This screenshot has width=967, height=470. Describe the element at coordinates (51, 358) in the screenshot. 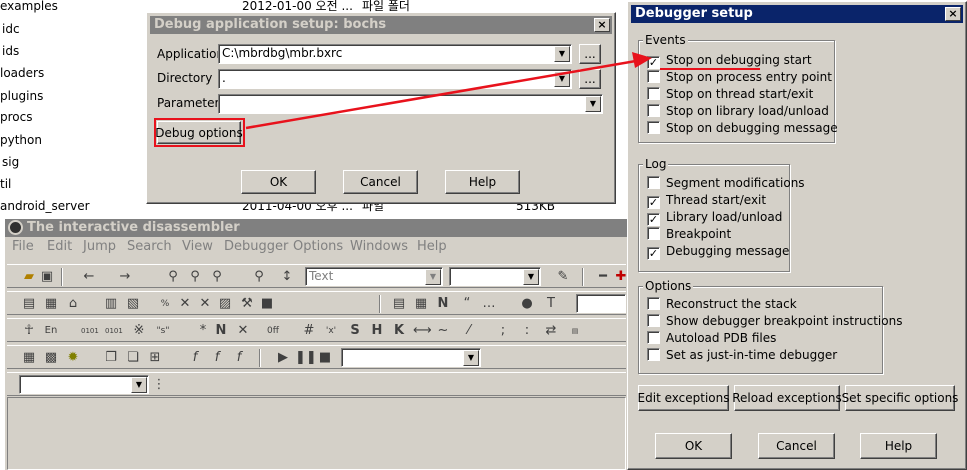

I see `chart-icon: ▩` at that location.